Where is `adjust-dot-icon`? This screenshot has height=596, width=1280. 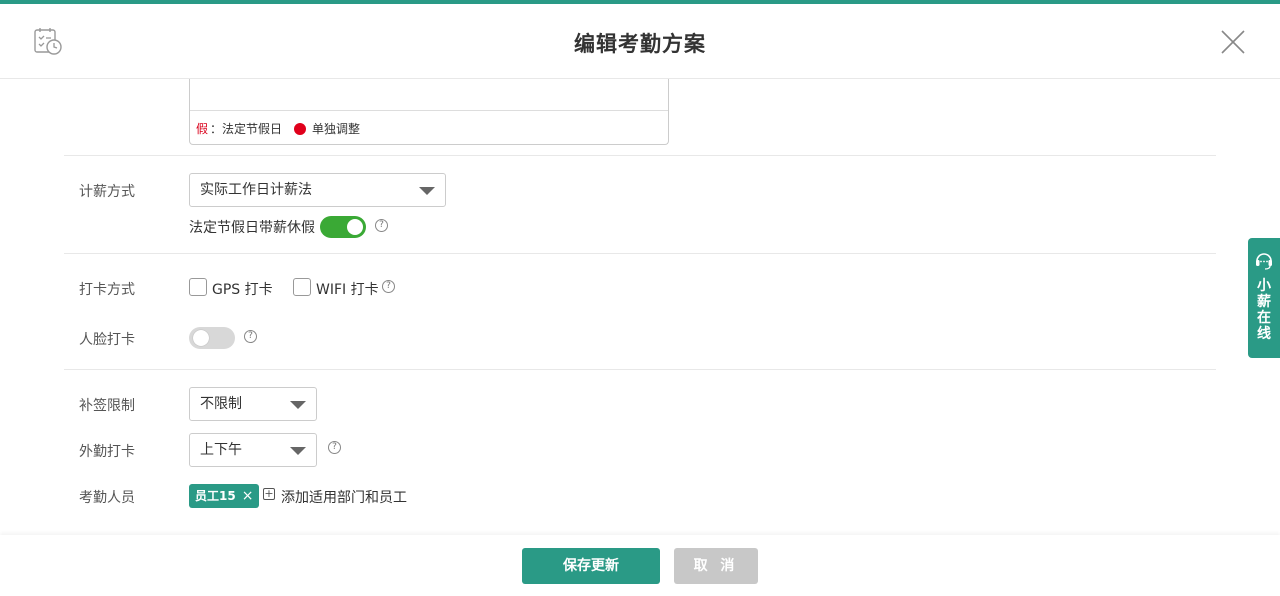
adjust-dot-icon is located at coordinates (300, 128).